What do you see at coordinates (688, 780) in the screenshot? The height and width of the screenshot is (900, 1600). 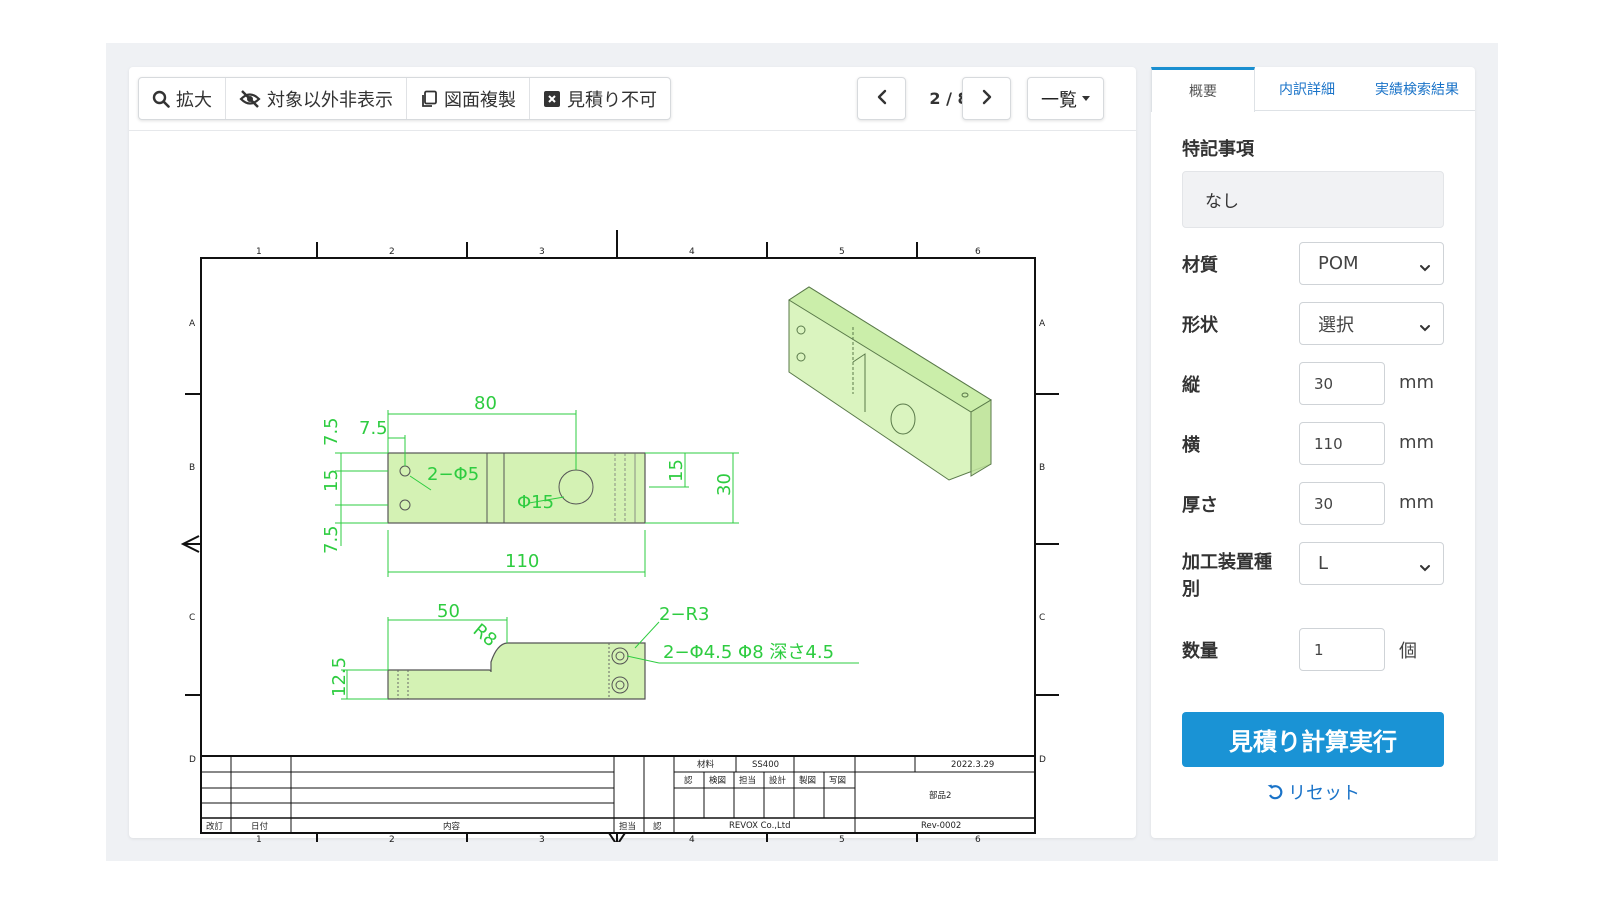 I see `tb-approve: 認` at bounding box center [688, 780].